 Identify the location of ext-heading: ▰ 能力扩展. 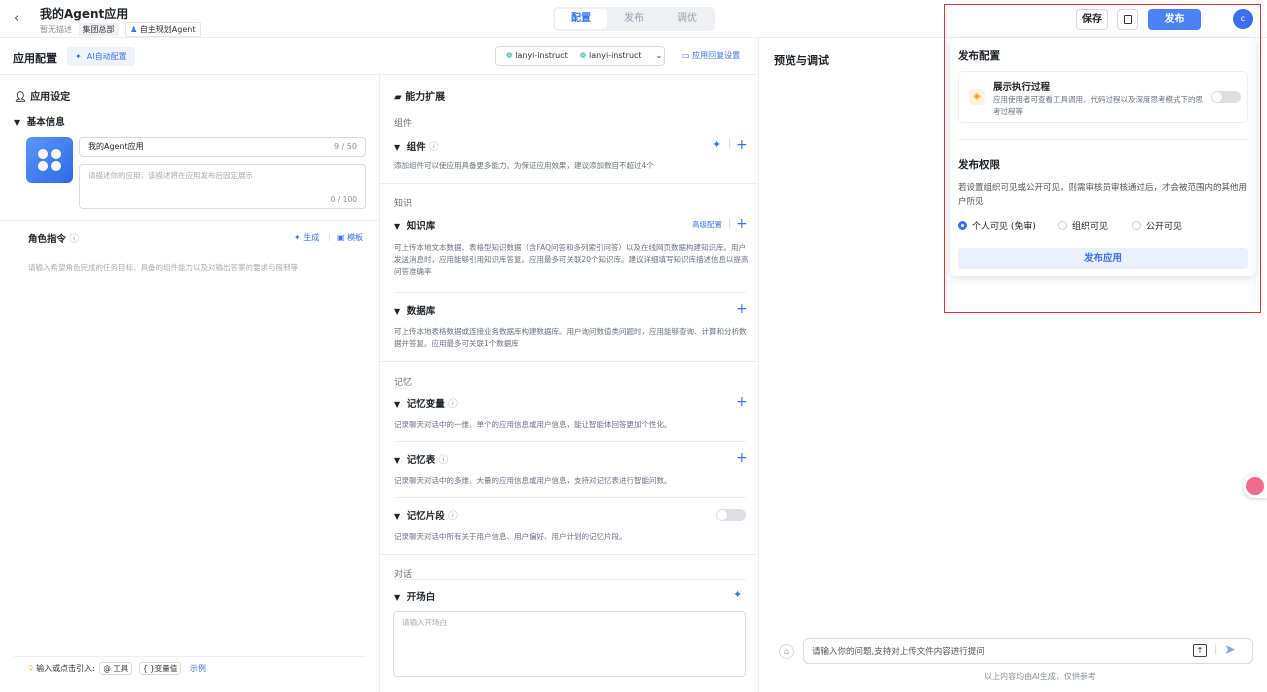
(419, 95).